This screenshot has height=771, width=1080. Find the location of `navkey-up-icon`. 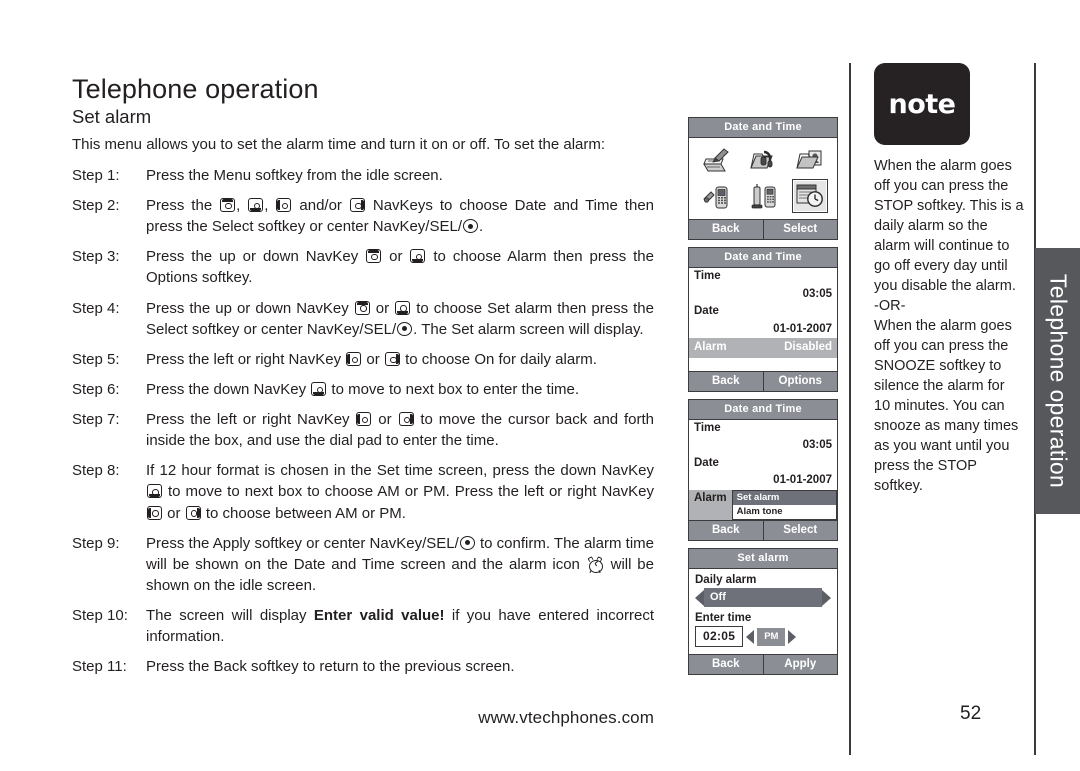

navkey-up-icon is located at coordinates (374, 256).